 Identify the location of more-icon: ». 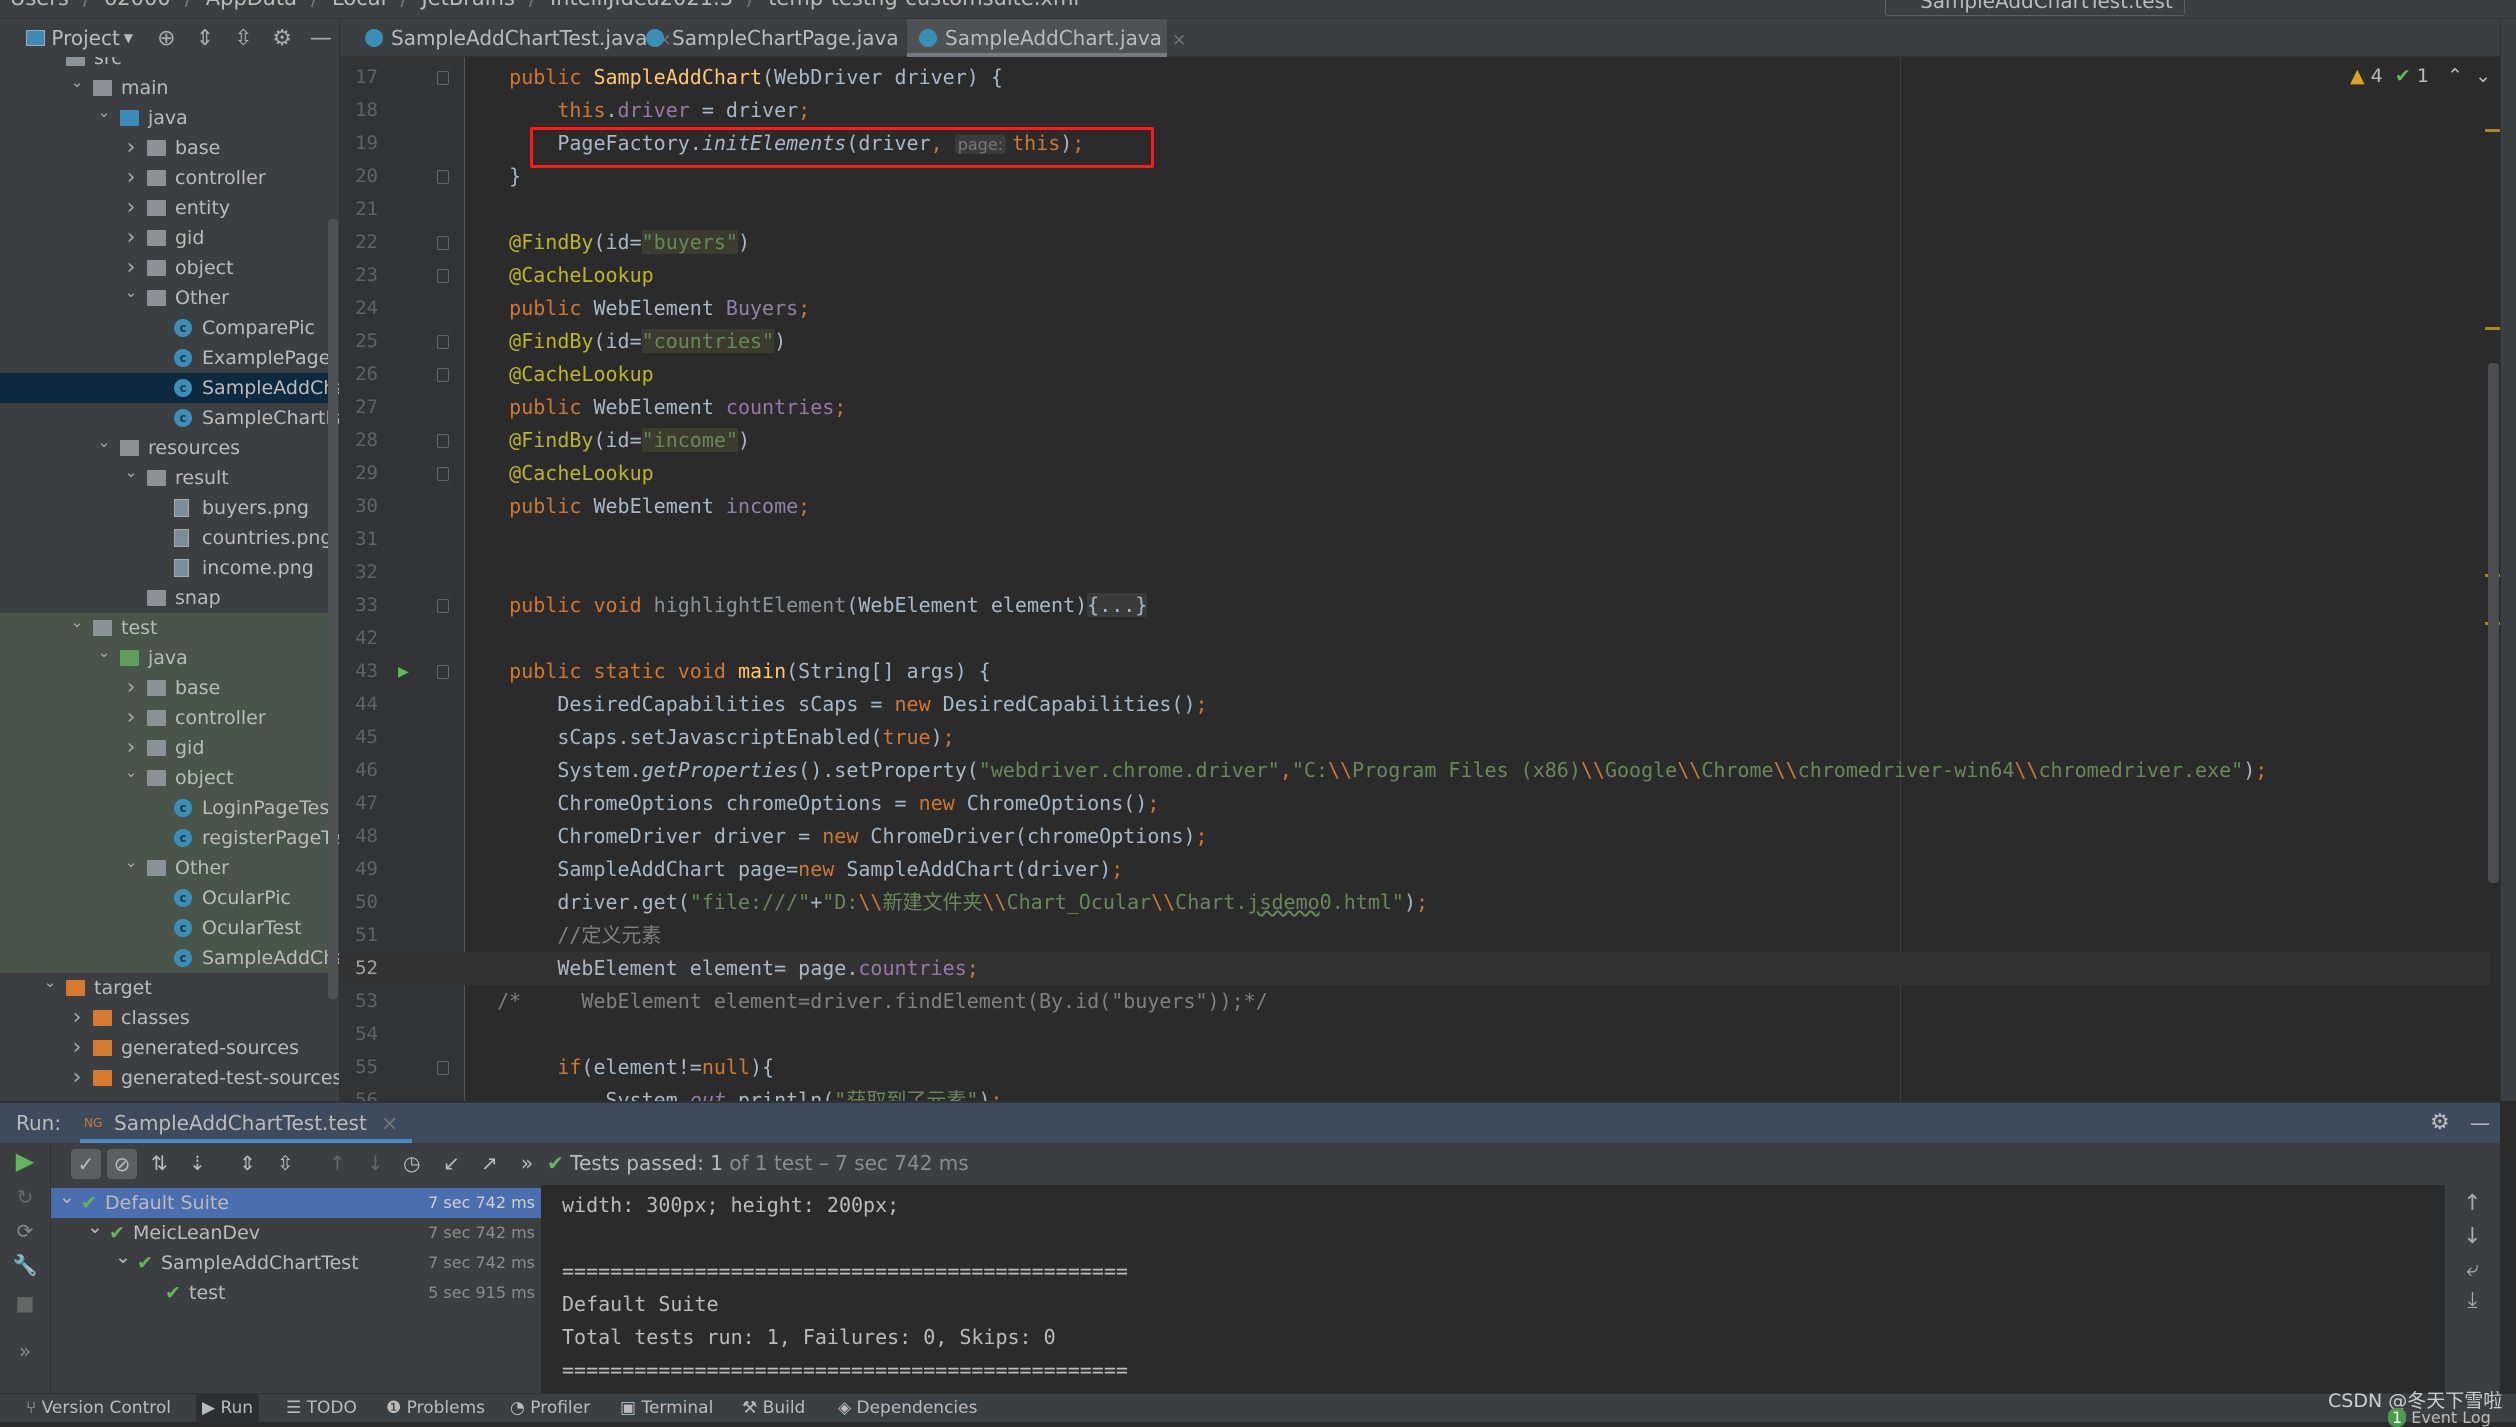
(25, 1351).